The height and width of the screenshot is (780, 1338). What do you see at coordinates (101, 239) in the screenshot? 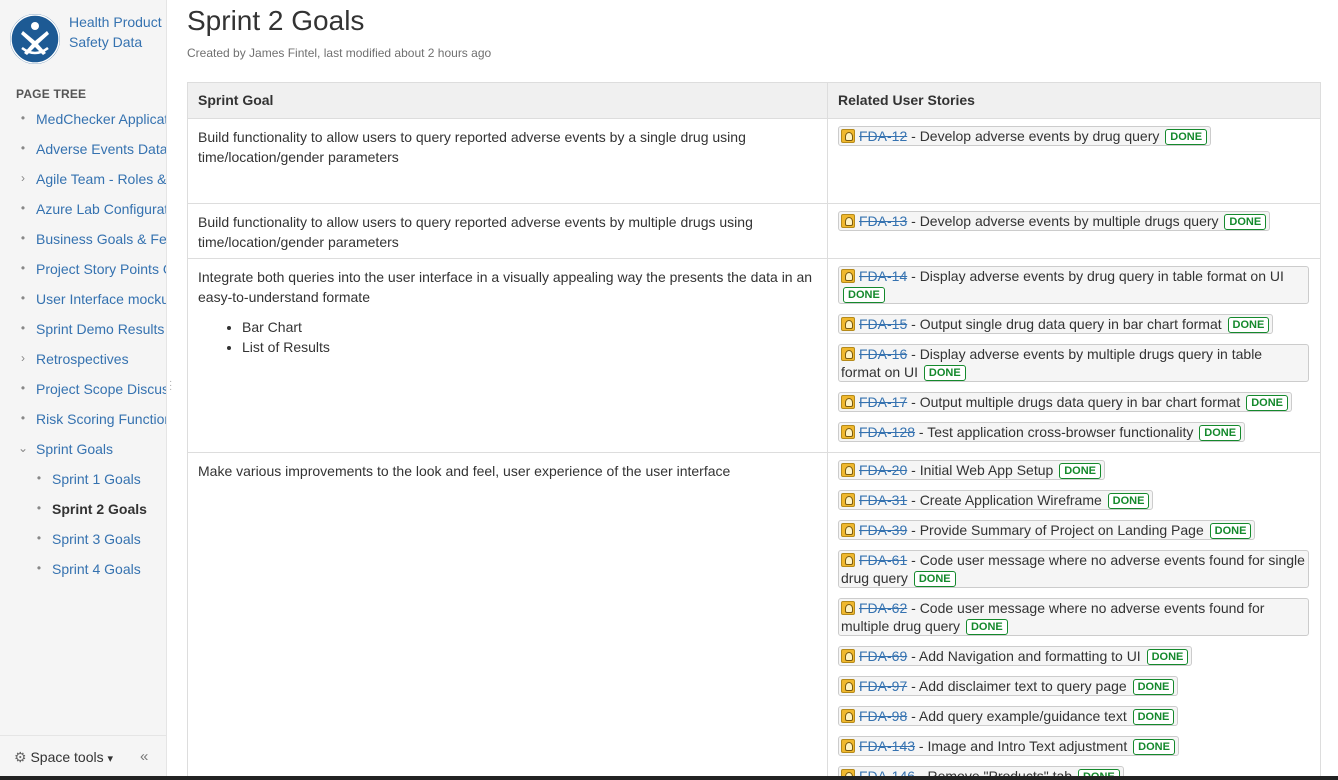
I see `sidebar-item-label: Business Goals & Features` at bounding box center [101, 239].